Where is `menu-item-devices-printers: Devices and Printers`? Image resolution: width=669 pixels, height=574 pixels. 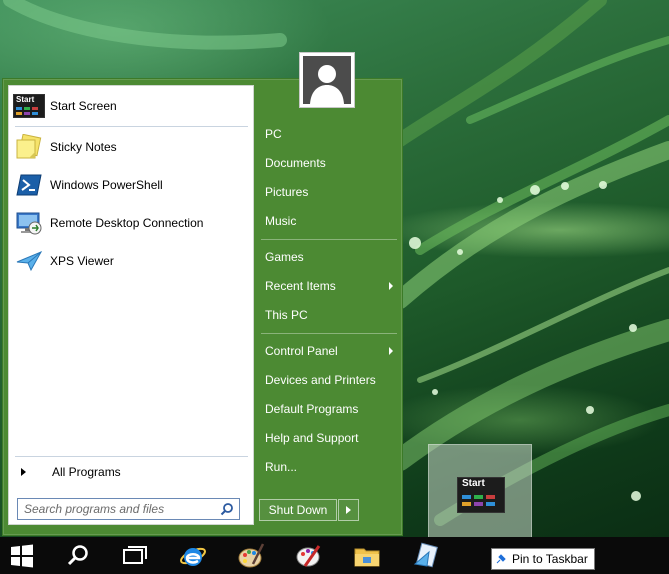
menu-item-devices-printers: Devices and Printers is located at coordinates (332, 380).